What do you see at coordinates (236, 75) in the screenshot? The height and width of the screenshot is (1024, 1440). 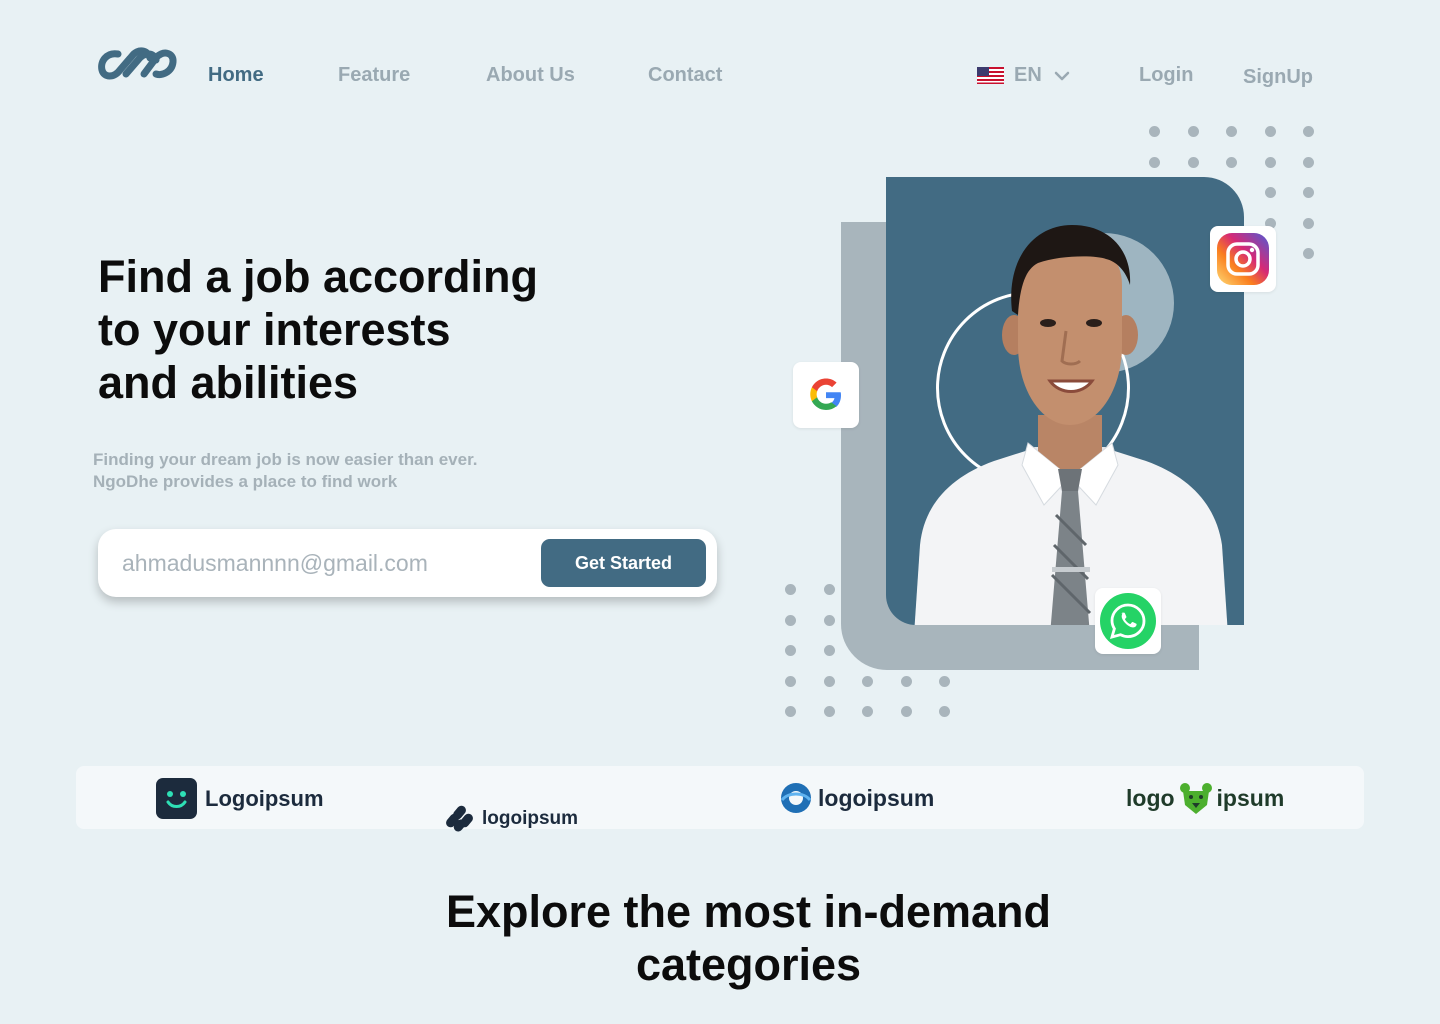 I see `nav-link-home: Home` at bounding box center [236, 75].